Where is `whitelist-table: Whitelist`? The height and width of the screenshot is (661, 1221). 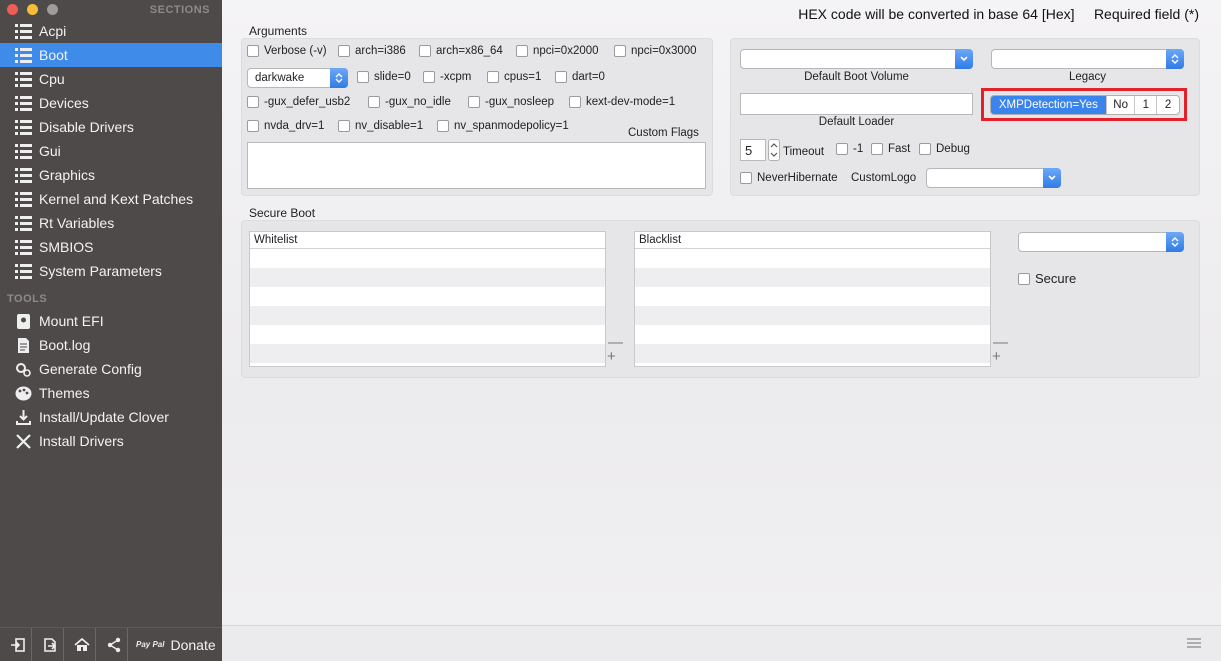 whitelist-table: Whitelist is located at coordinates (427, 299).